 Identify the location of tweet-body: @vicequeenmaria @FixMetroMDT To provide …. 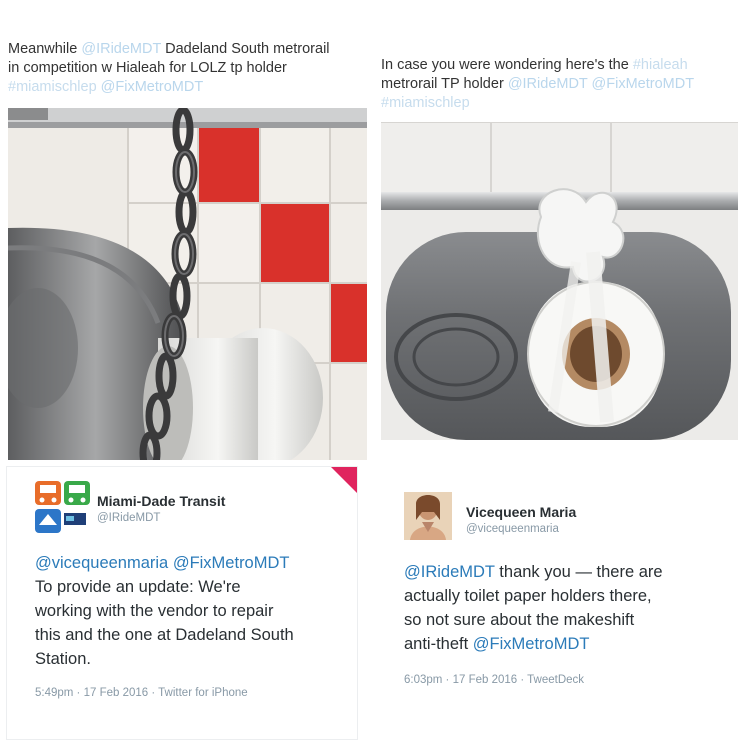
(195, 611).